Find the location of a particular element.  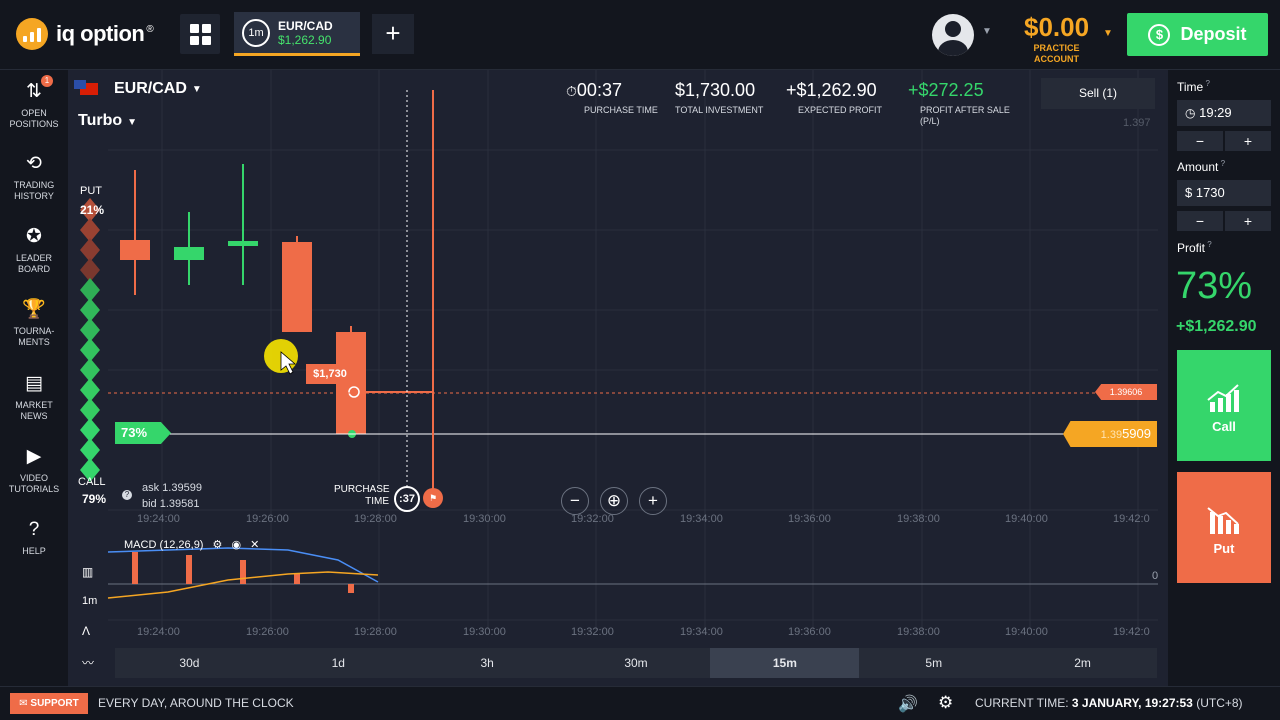

put-sentiment-pct: 21% is located at coordinates (92, 210).